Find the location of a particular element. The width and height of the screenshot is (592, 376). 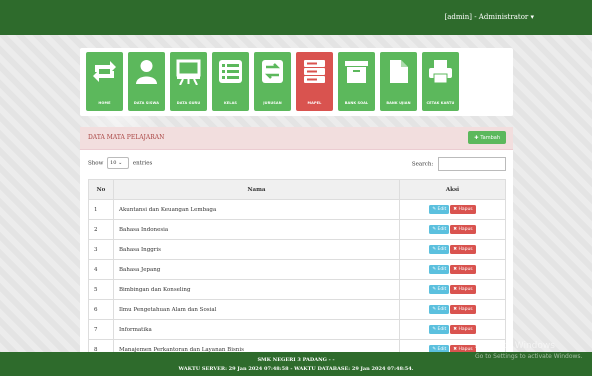

refresh-icon is located at coordinates (104, 71).